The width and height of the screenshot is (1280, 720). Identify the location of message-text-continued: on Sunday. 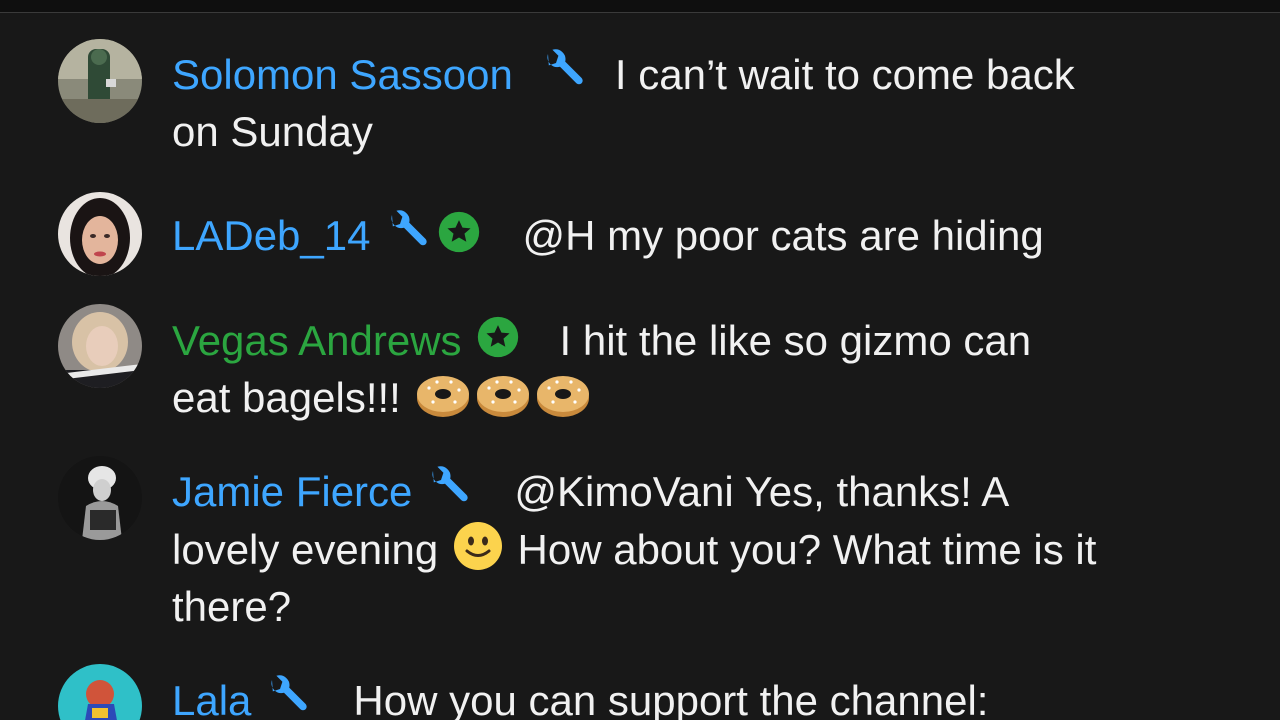
(272, 131).